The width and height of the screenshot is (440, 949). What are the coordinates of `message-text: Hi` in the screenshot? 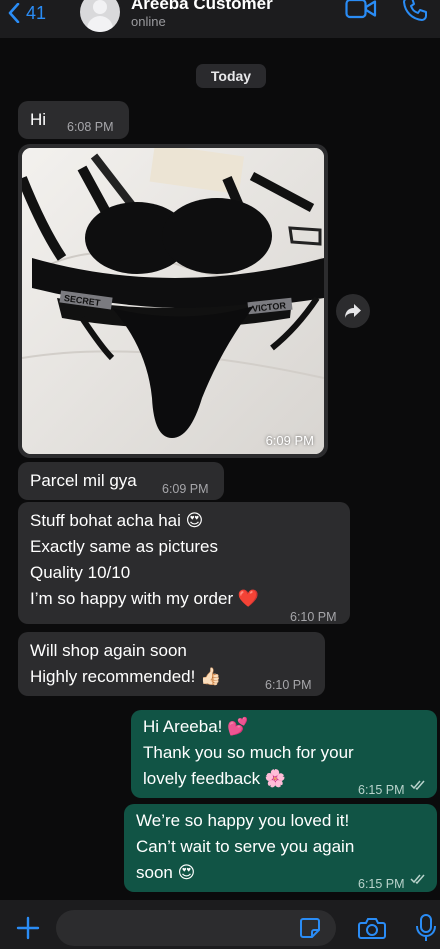 It's located at (38, 119).